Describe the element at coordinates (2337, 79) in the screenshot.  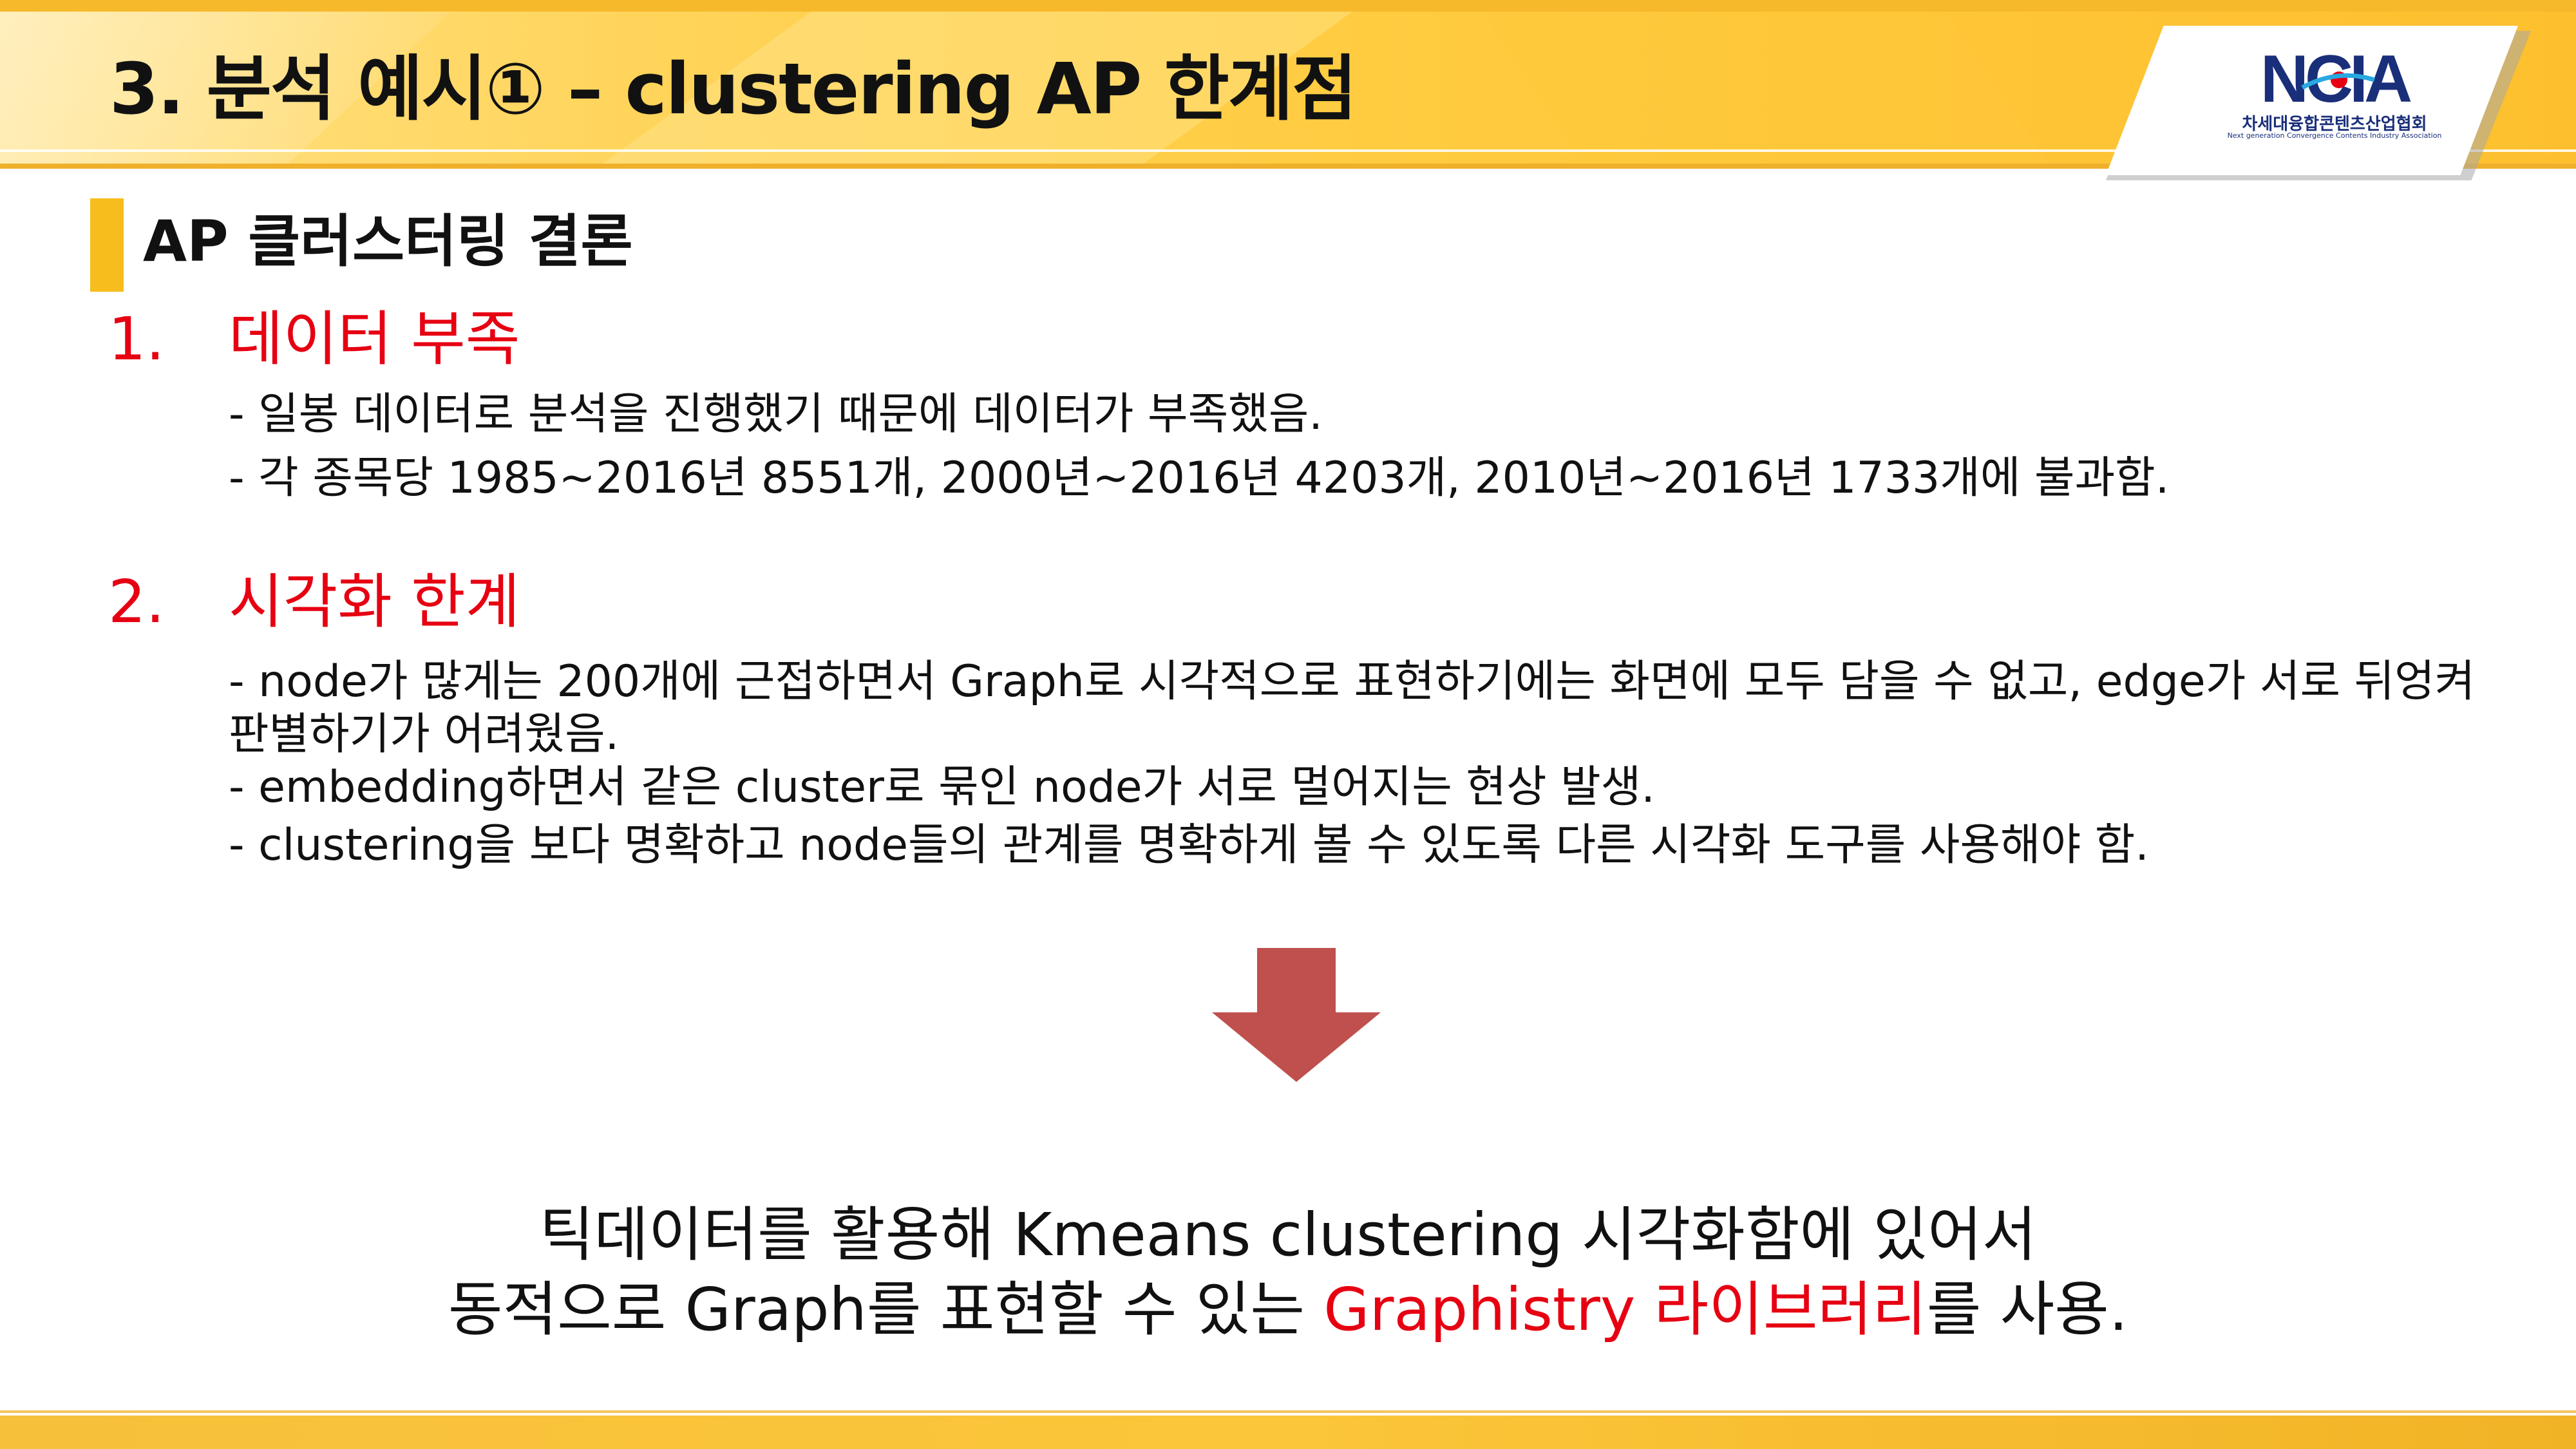
I see `ncia-logo: NCIA` at that location.